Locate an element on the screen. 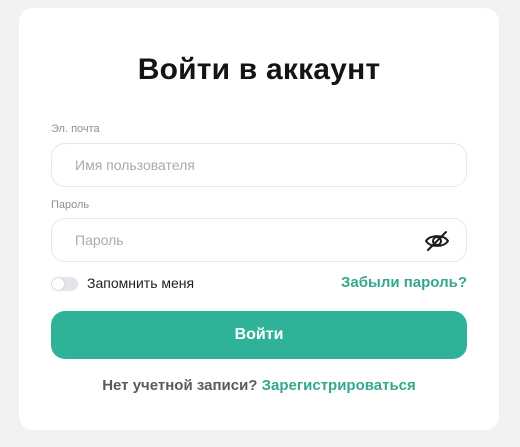  email-field is located at coordinates (259, 165).